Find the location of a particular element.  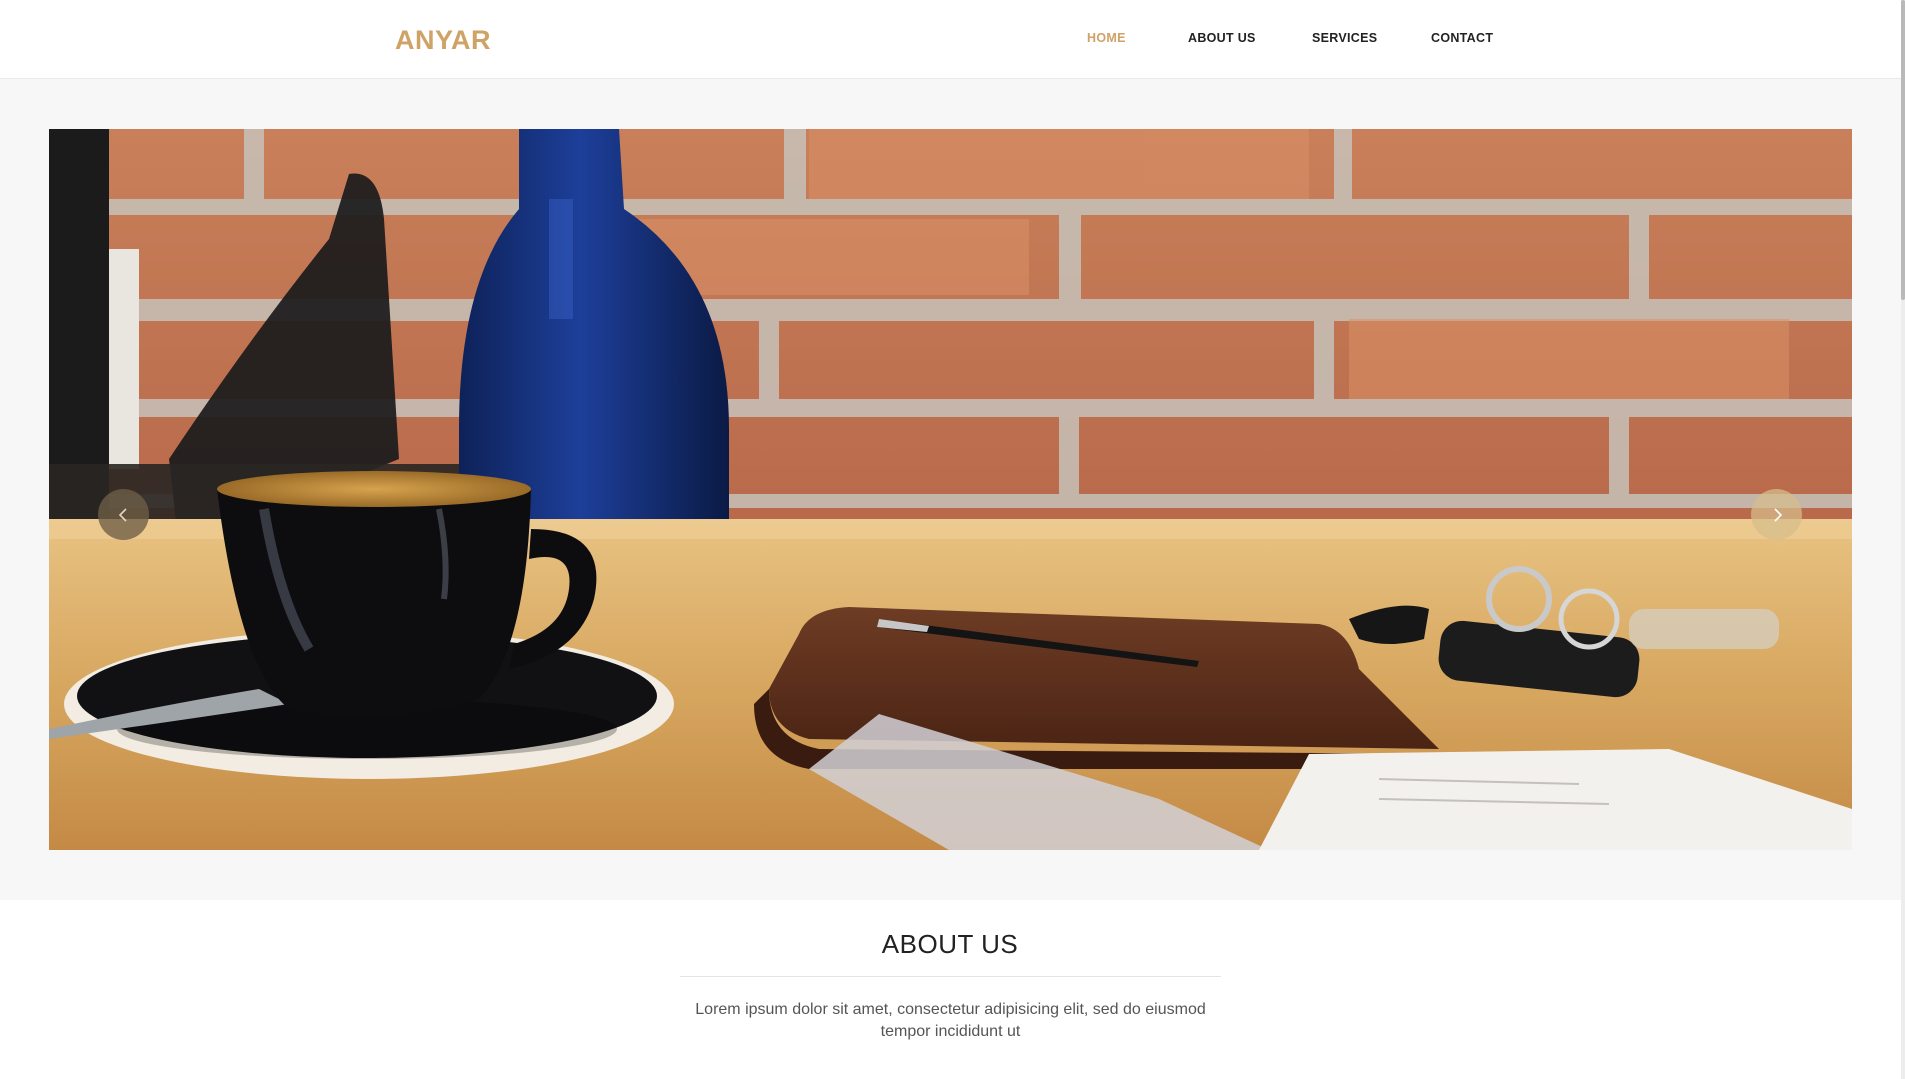

chevron-right-icon is located at coordinates (1777, 514).